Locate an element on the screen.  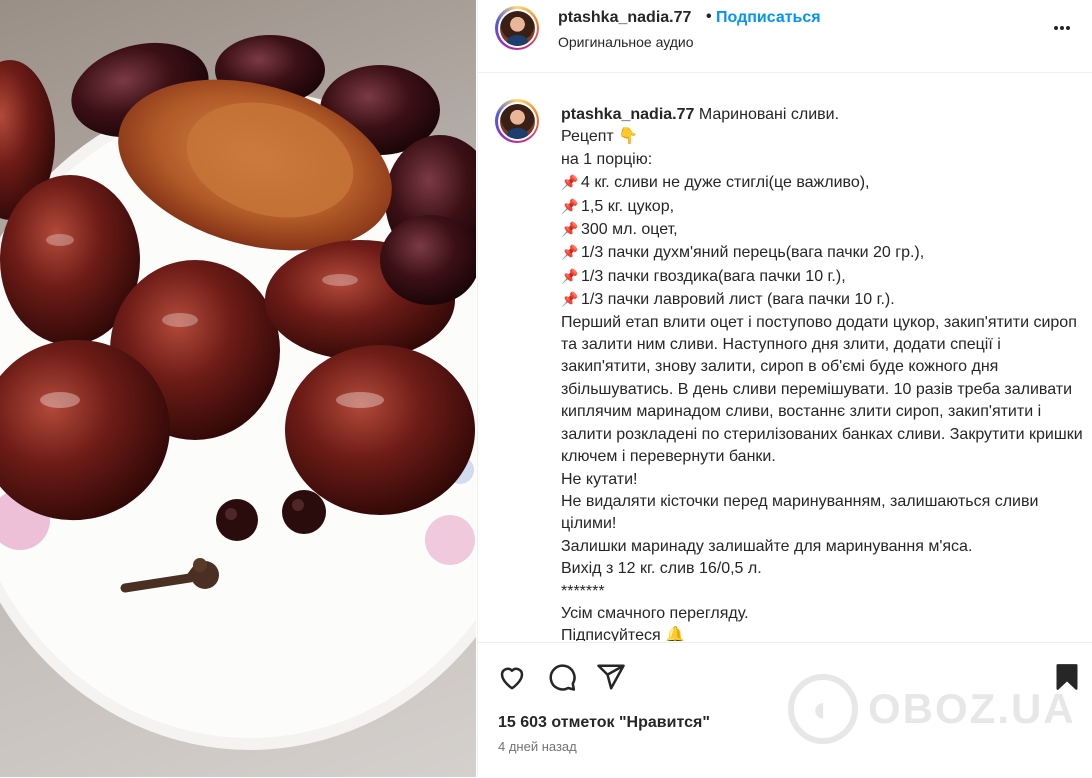
follow-button: Подписаться is located at coordinates (768, 18).